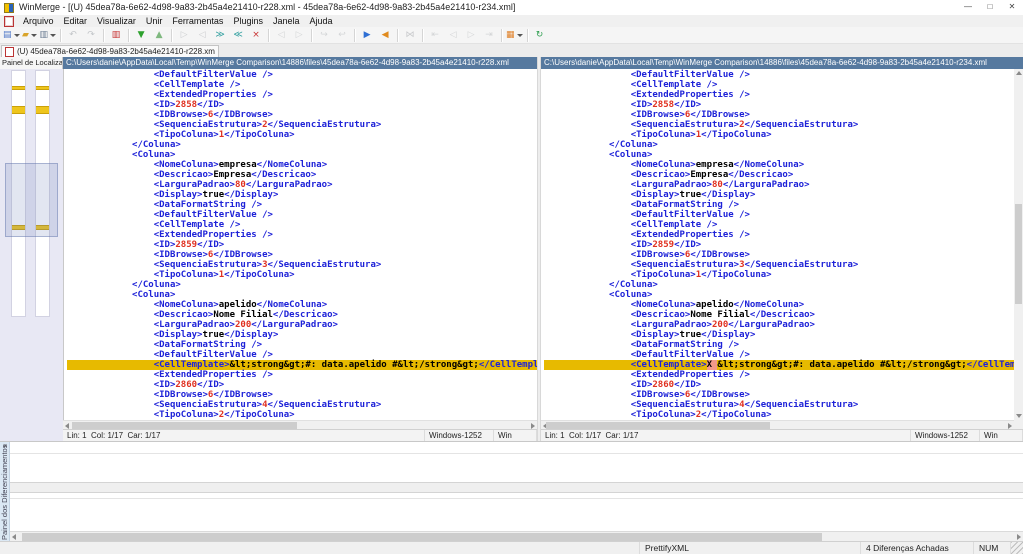  I want to click on prev-file-button: ◁, so click(453, 35).